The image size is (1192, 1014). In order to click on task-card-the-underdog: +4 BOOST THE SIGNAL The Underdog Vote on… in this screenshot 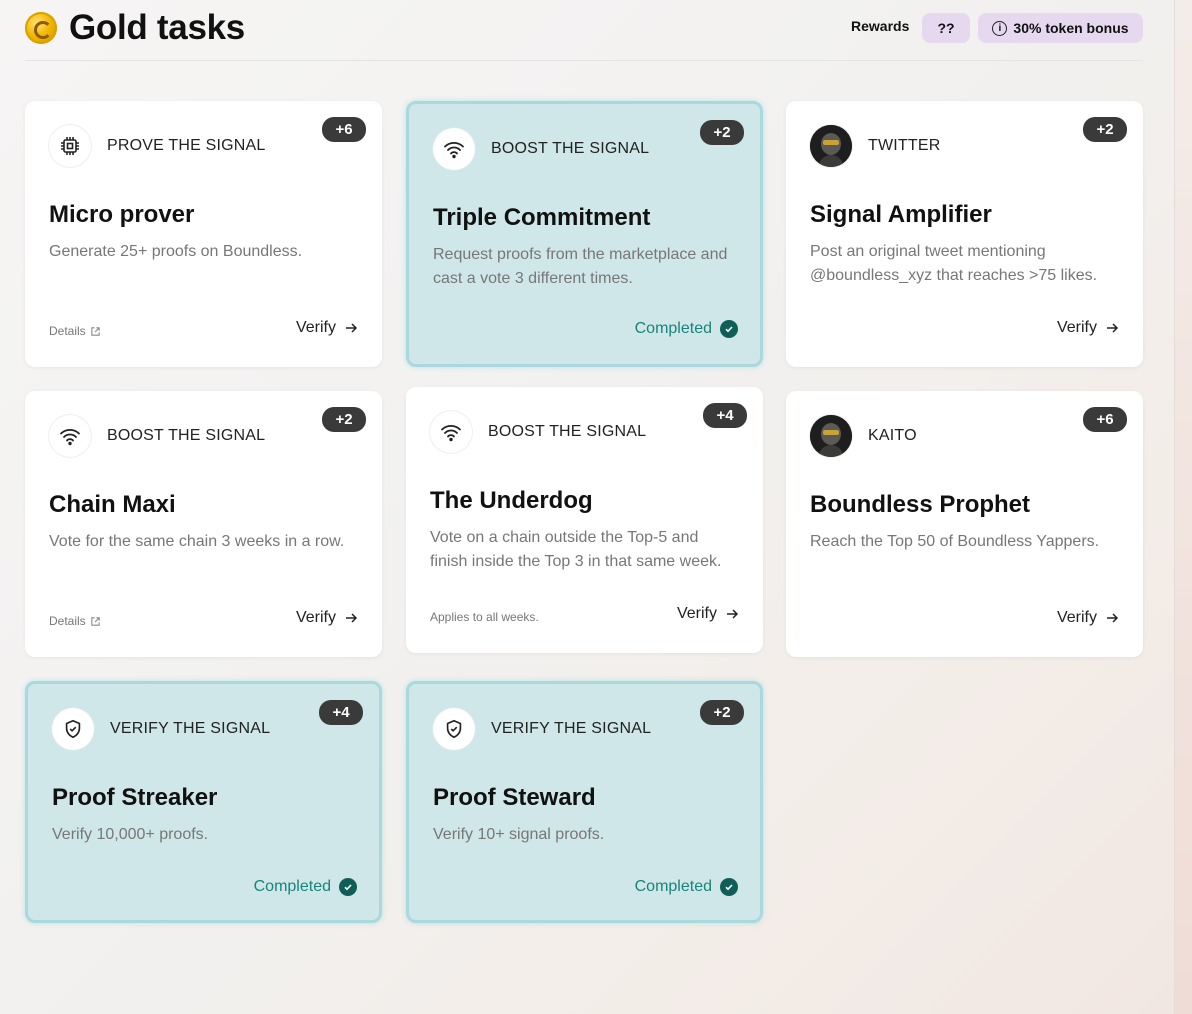, I will do `click(584, 520)`.